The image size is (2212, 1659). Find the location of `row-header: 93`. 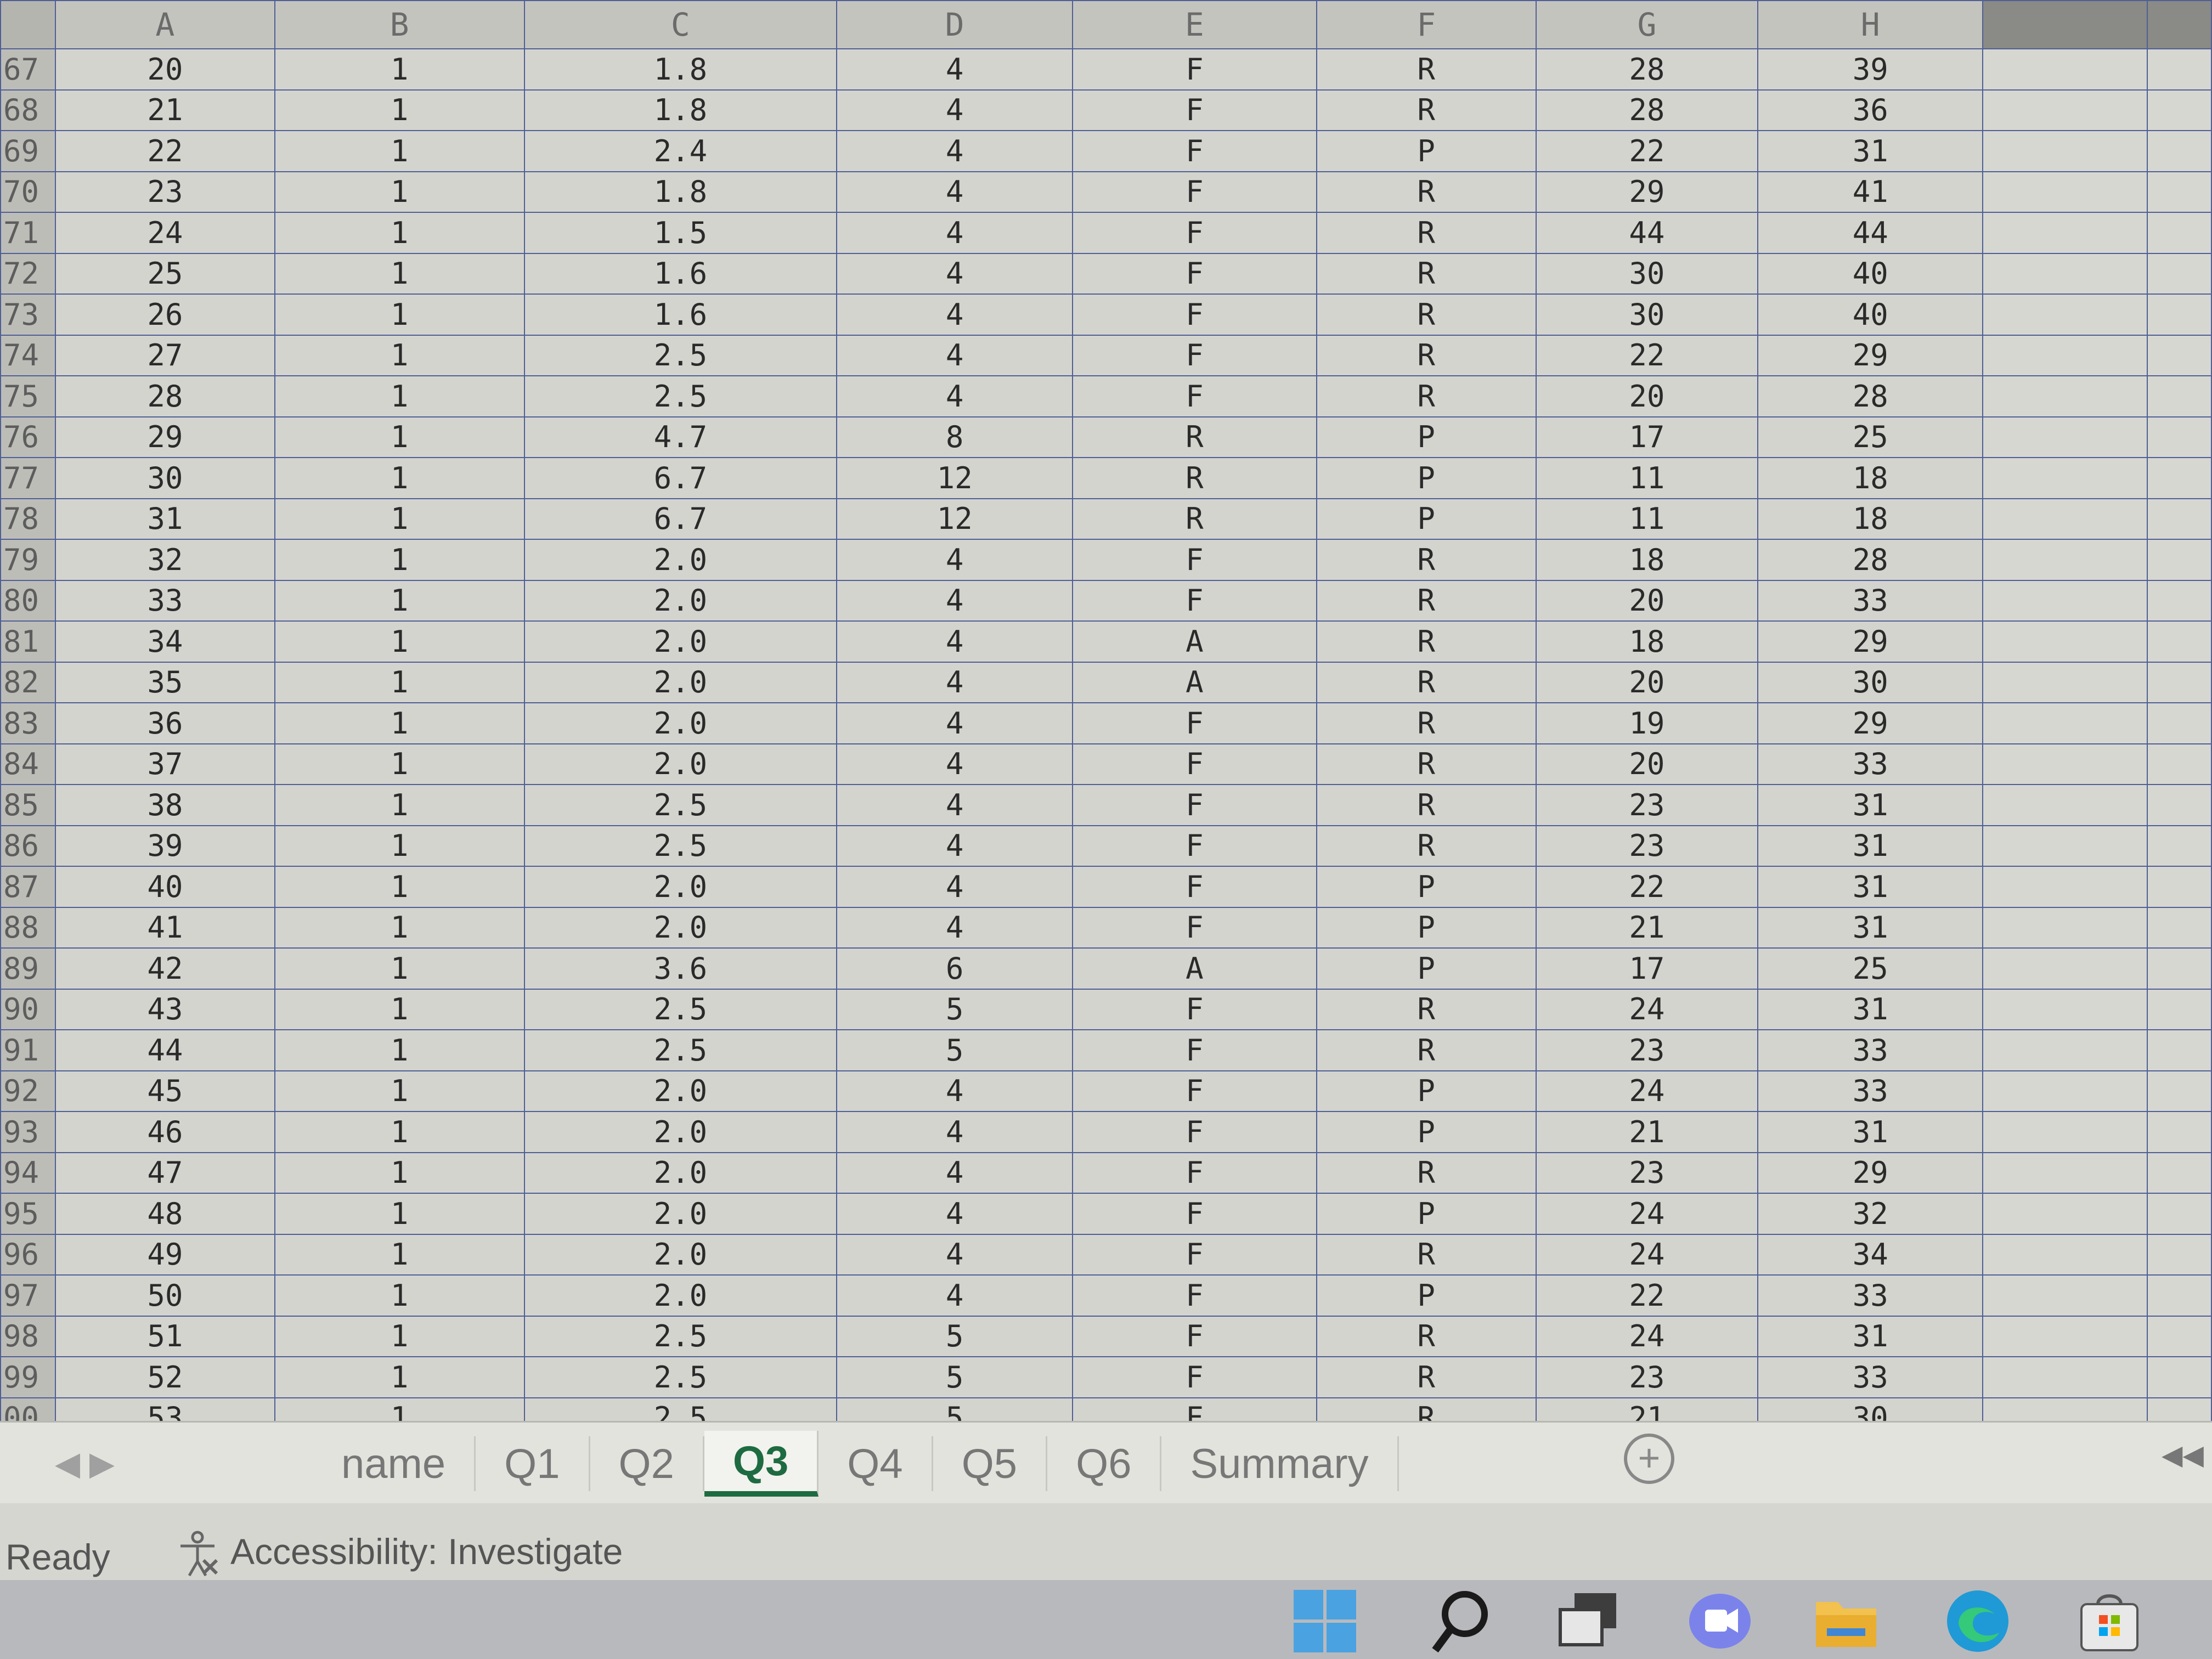

row-header: 93 is located at coordinates (28, 1132).